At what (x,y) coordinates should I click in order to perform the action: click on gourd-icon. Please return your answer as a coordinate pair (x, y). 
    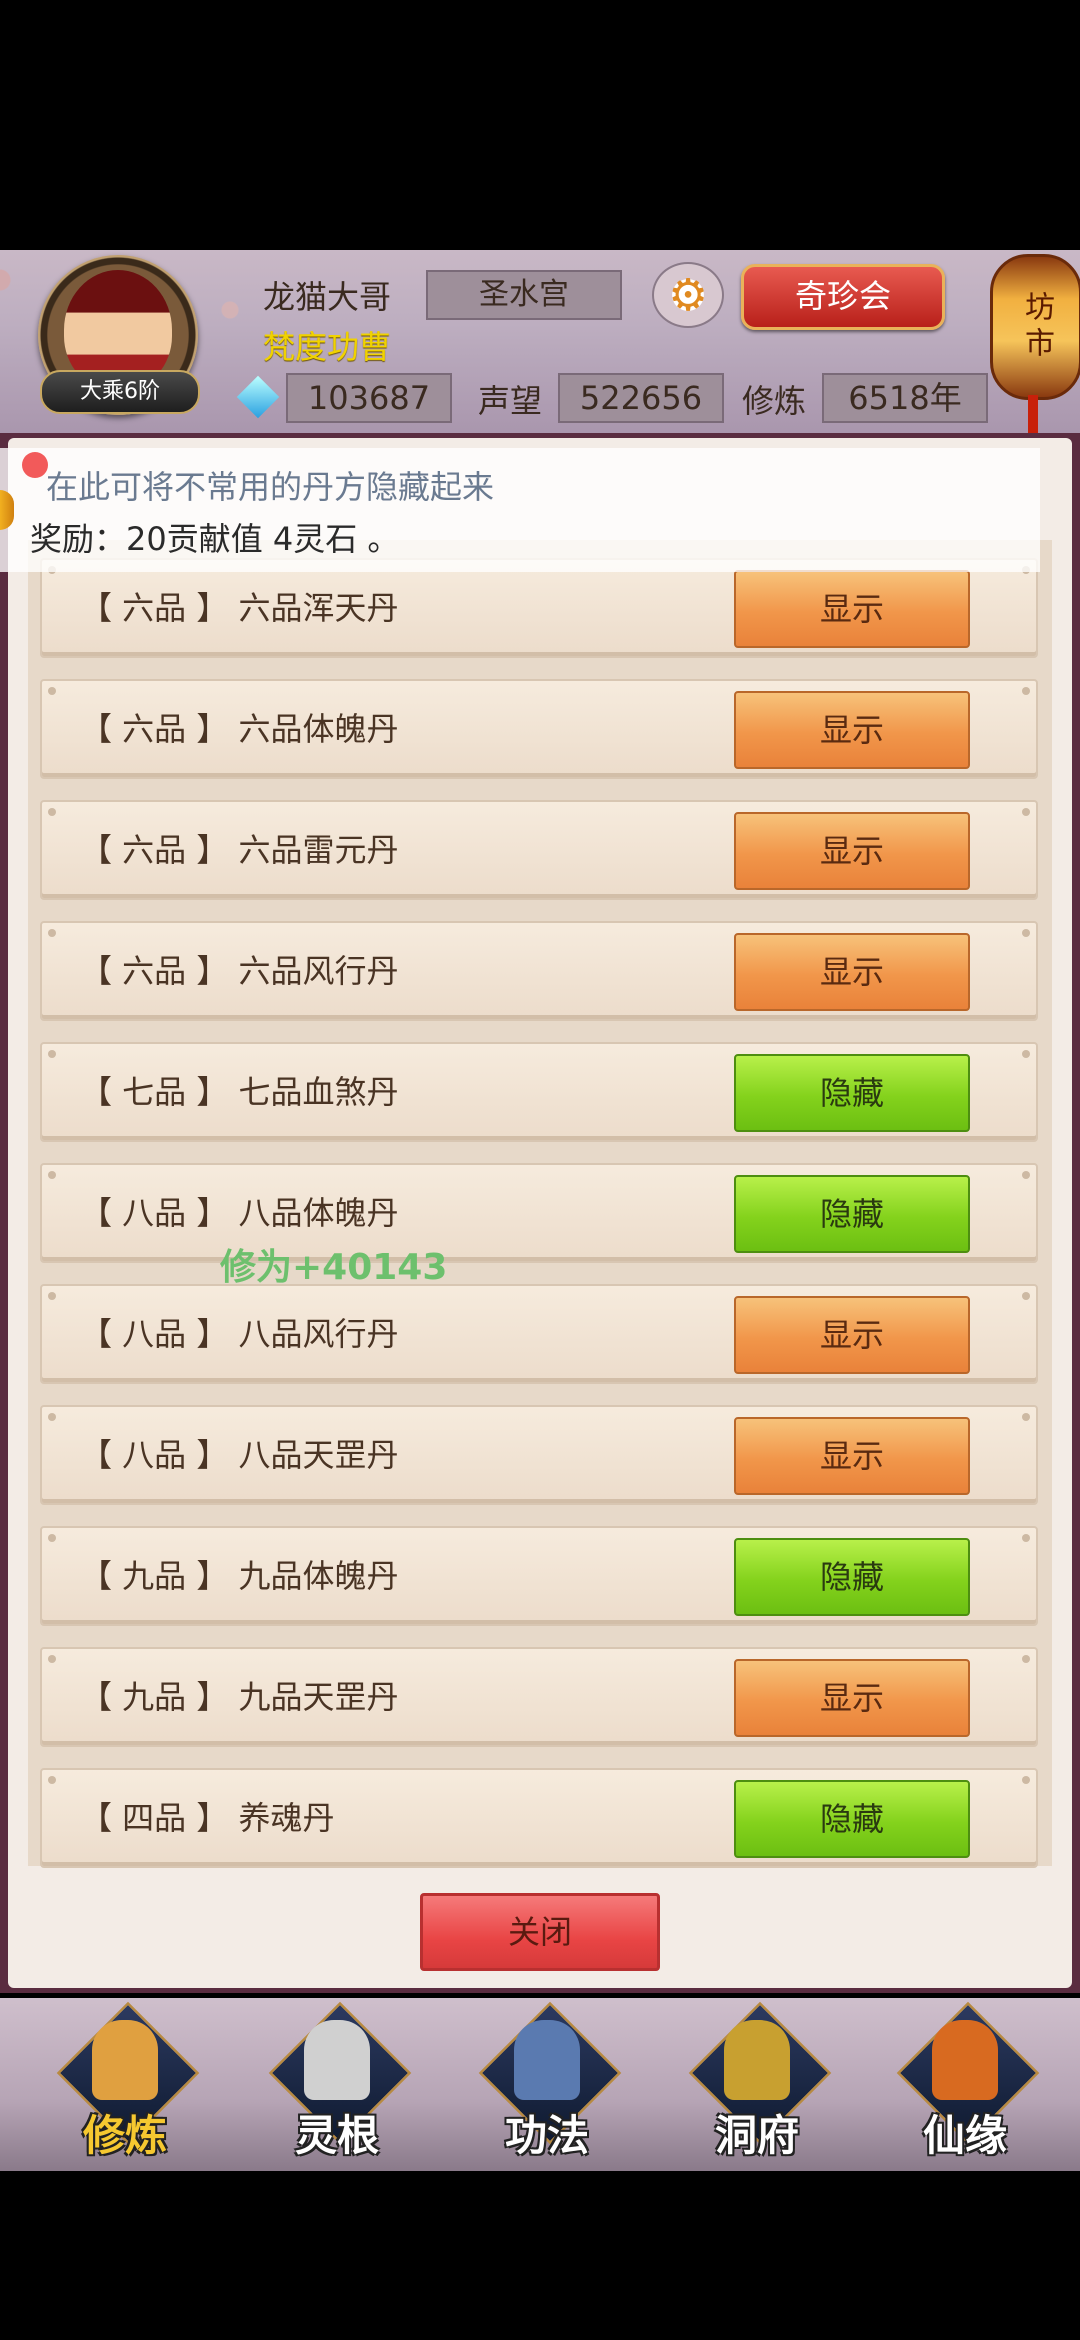
    Looking at the image, I should click on (965, 2060).